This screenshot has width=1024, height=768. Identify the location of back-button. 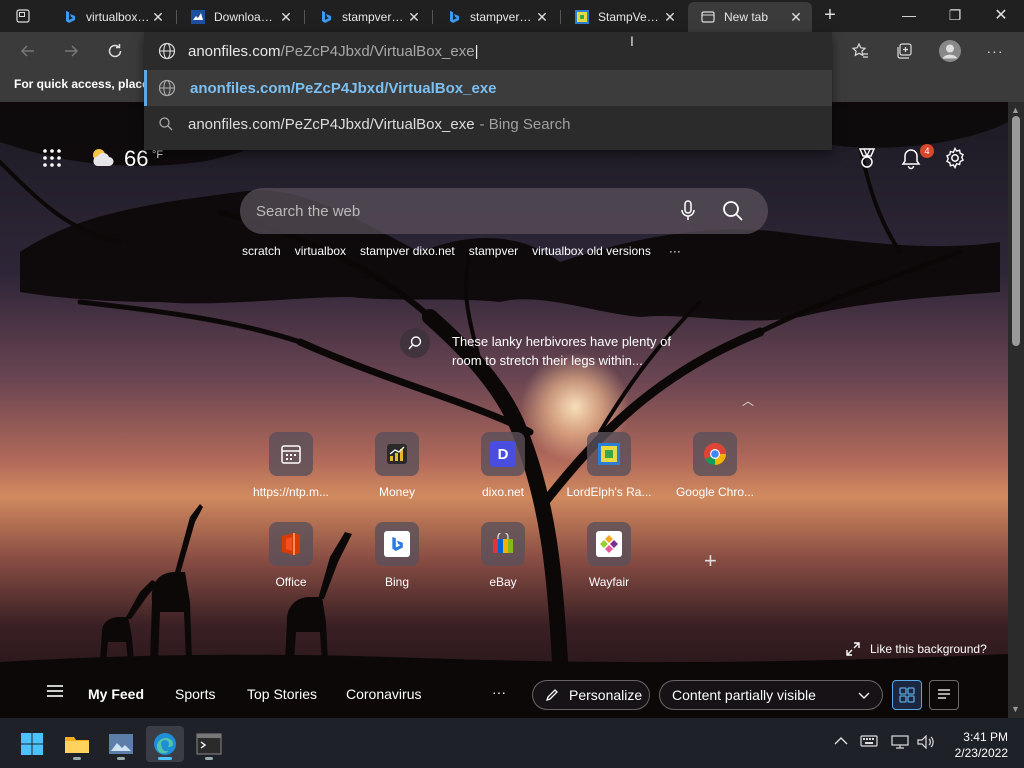
(28, 51).